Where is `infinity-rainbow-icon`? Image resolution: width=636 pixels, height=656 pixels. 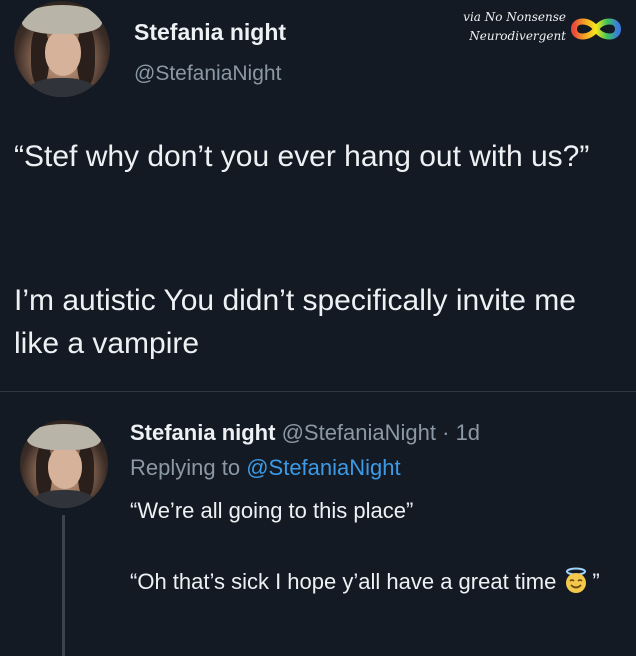
infinity-rainbow-icon is located at coordinates (596, 29).